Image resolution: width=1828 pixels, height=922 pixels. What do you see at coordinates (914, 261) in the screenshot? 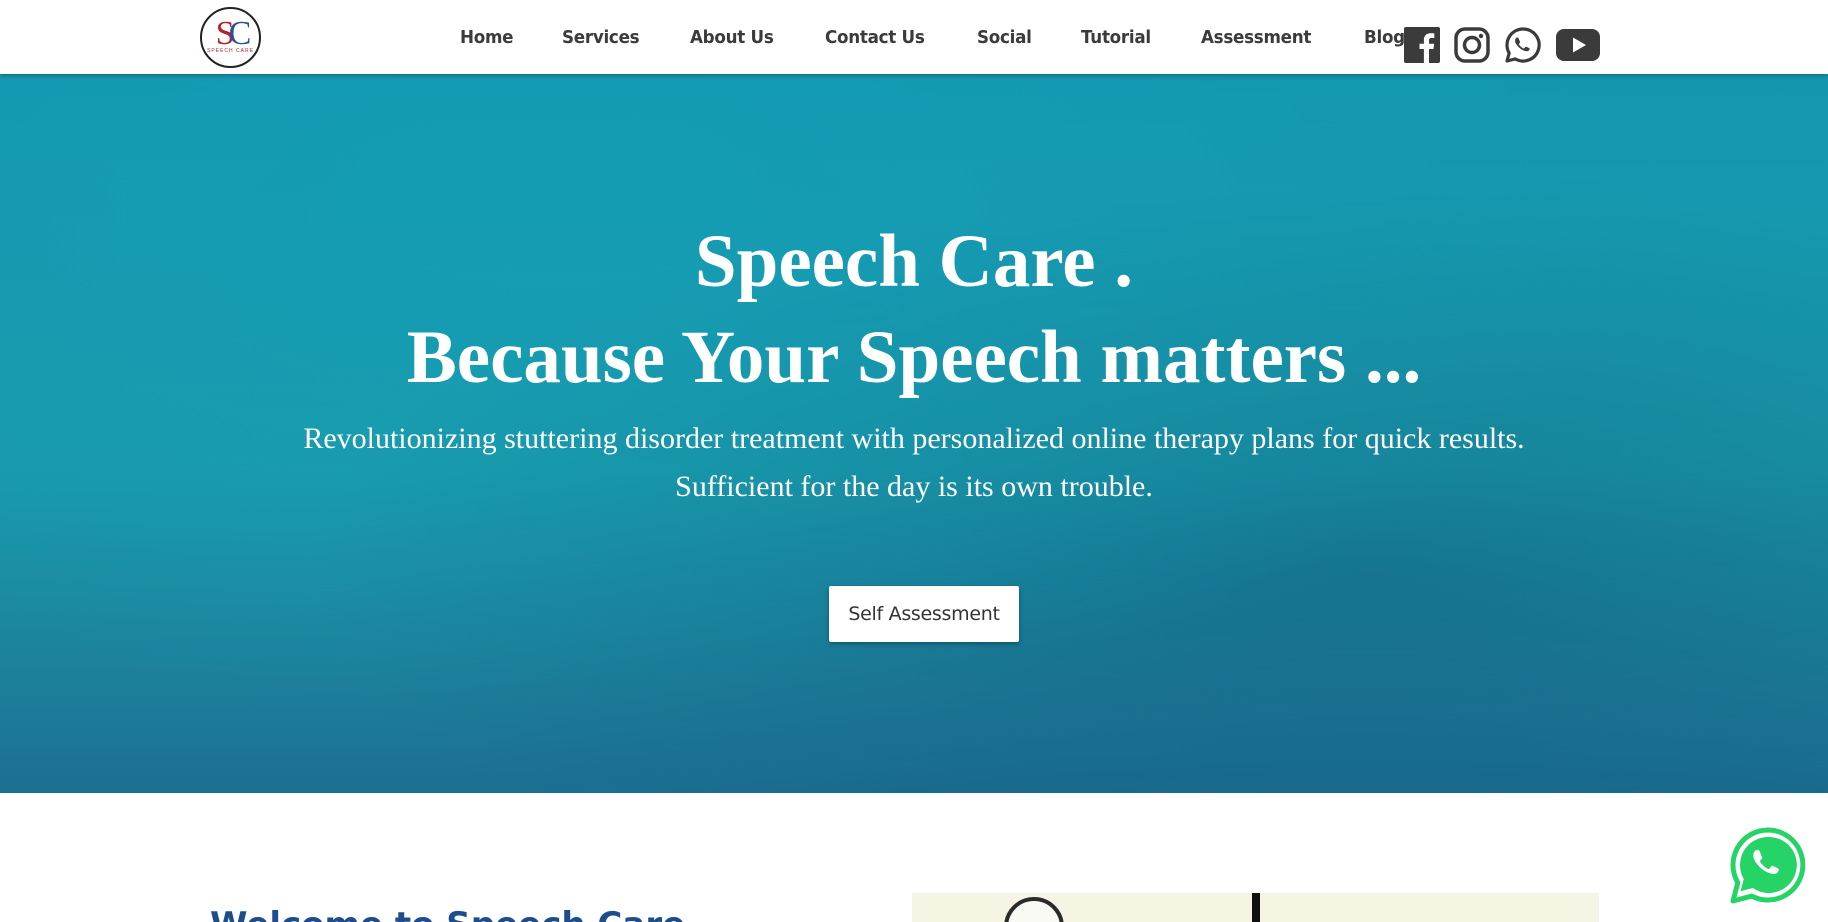
I see `hero-title-line1: Speech Care .` at bounding box center [914, 261].